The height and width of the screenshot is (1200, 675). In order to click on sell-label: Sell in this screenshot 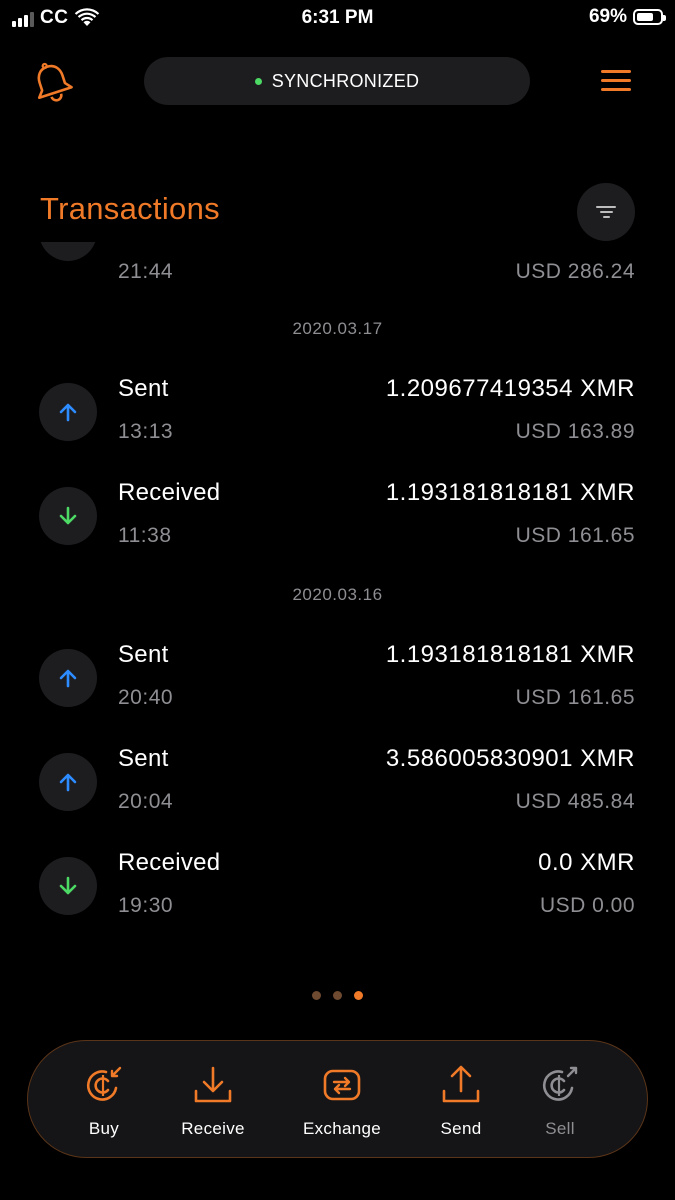, I will do `click(560, 1128)`.